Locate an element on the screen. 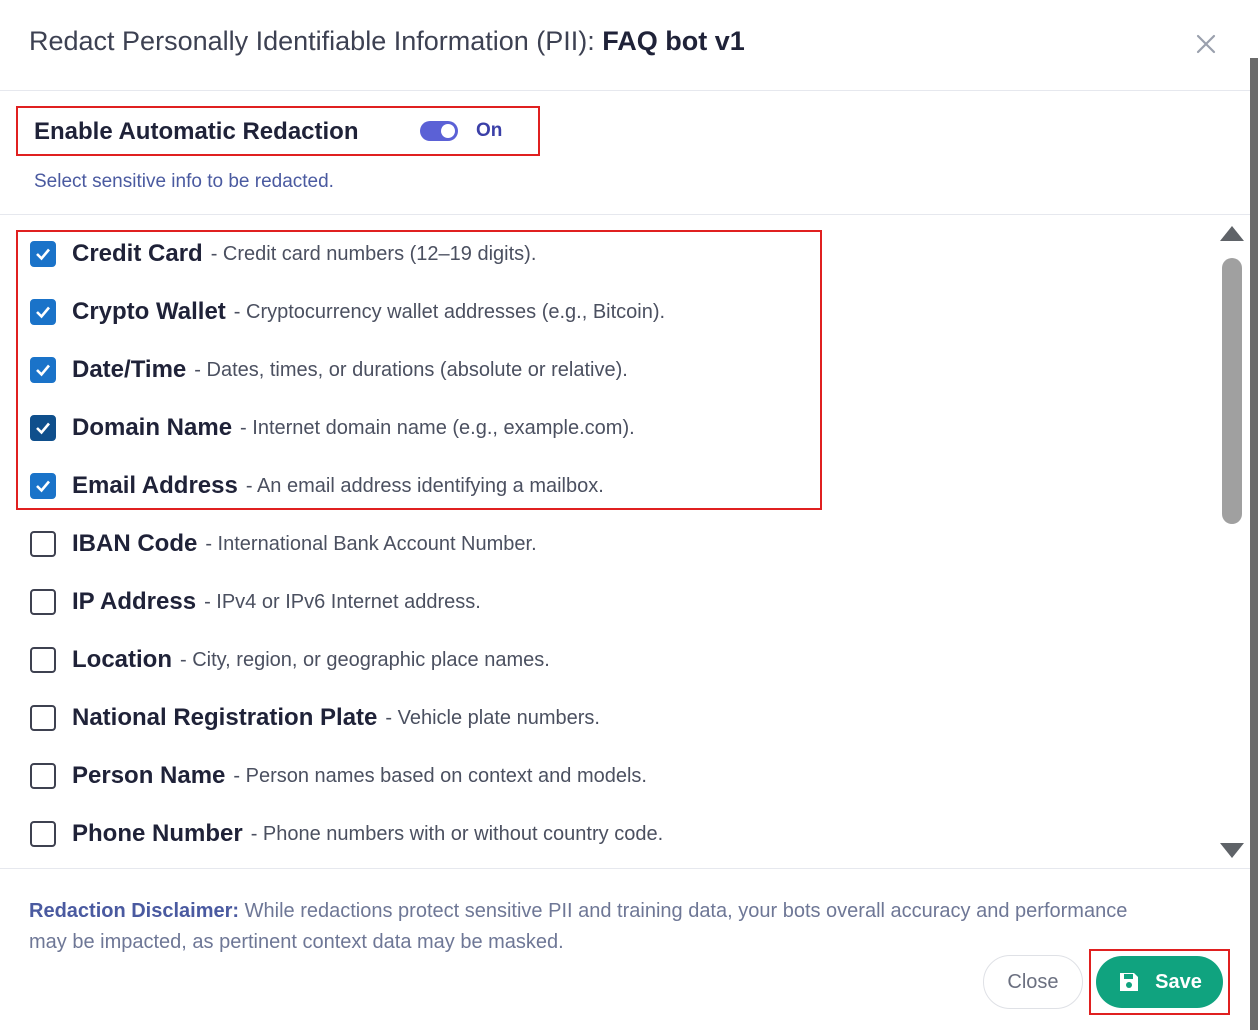 This screenshot has width=1258, height=1030. checkbox-phone-number is located at coordinates (43, 834).